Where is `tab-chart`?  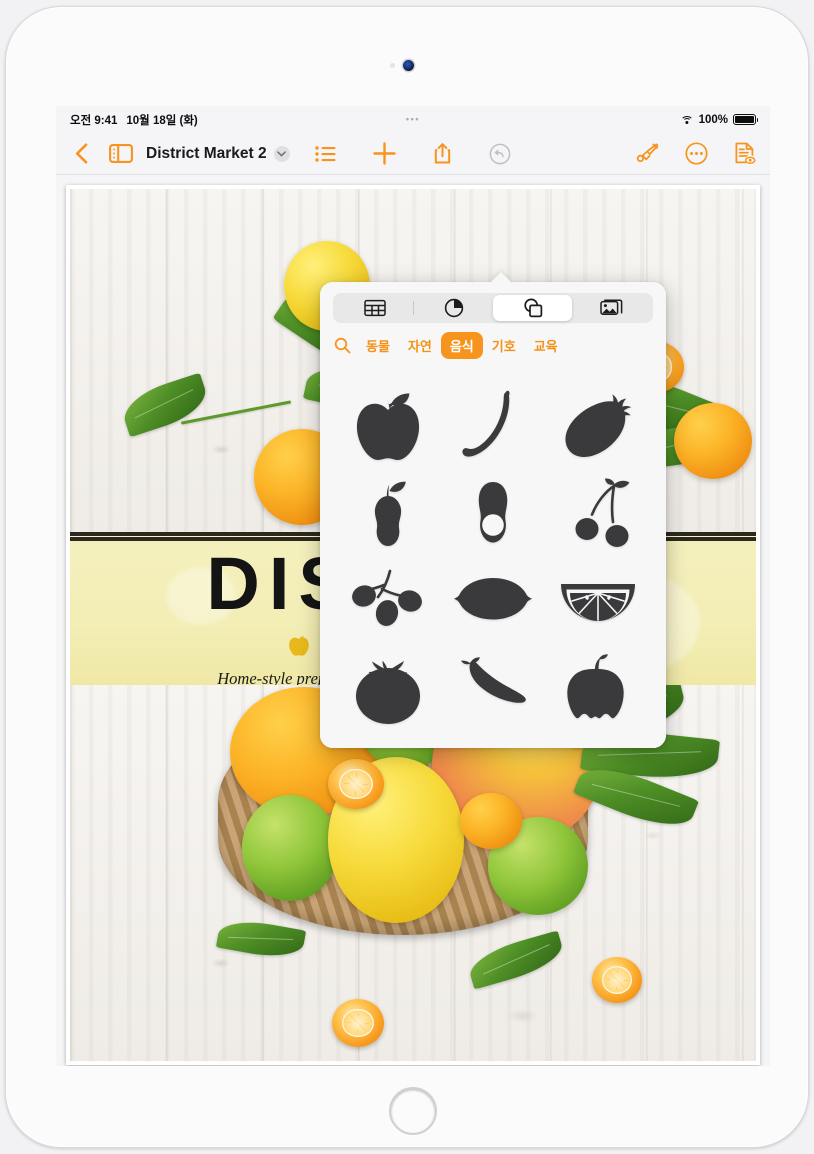
tab-chart is located at coordinates (453, 308).